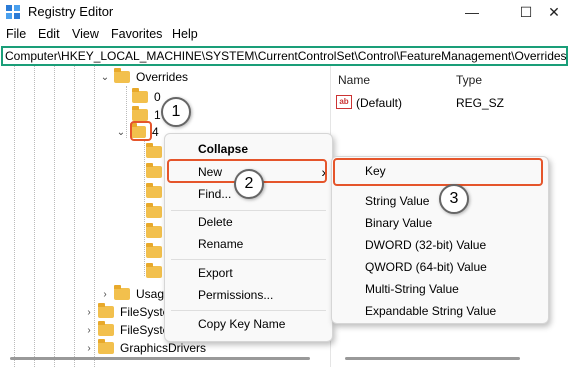 The image size is (571, 367). I want to click on node-4-highlight, so click(141, 131).